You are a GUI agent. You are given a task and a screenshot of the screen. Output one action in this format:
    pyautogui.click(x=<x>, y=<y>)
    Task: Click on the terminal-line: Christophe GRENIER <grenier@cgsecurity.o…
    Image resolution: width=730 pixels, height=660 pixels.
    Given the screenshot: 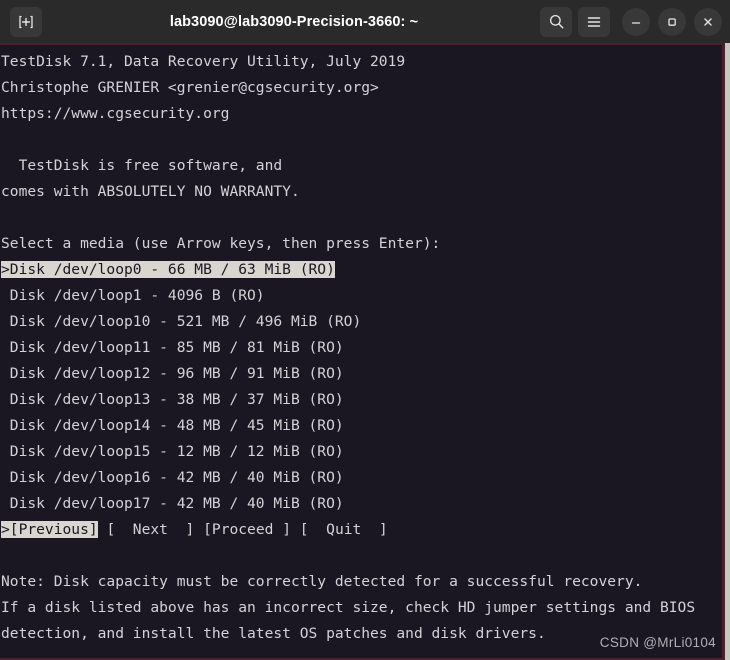 What is the action you would take?
    pyautogui.click(x=190, y=87)
    